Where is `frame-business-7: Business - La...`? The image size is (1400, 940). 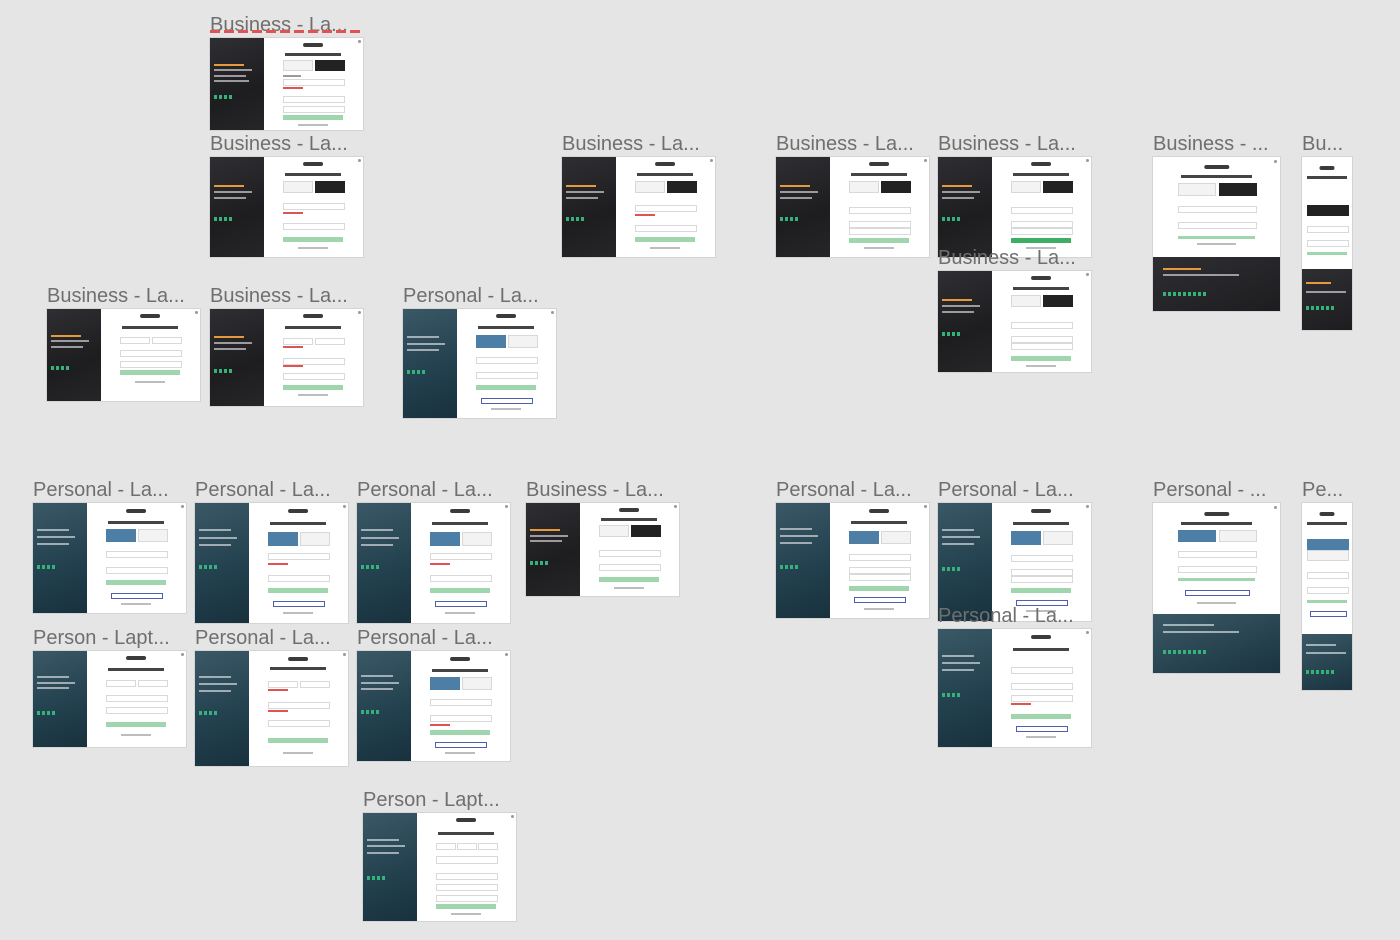 frame-business-7: Business - La... is located at coordinates (602, 537).